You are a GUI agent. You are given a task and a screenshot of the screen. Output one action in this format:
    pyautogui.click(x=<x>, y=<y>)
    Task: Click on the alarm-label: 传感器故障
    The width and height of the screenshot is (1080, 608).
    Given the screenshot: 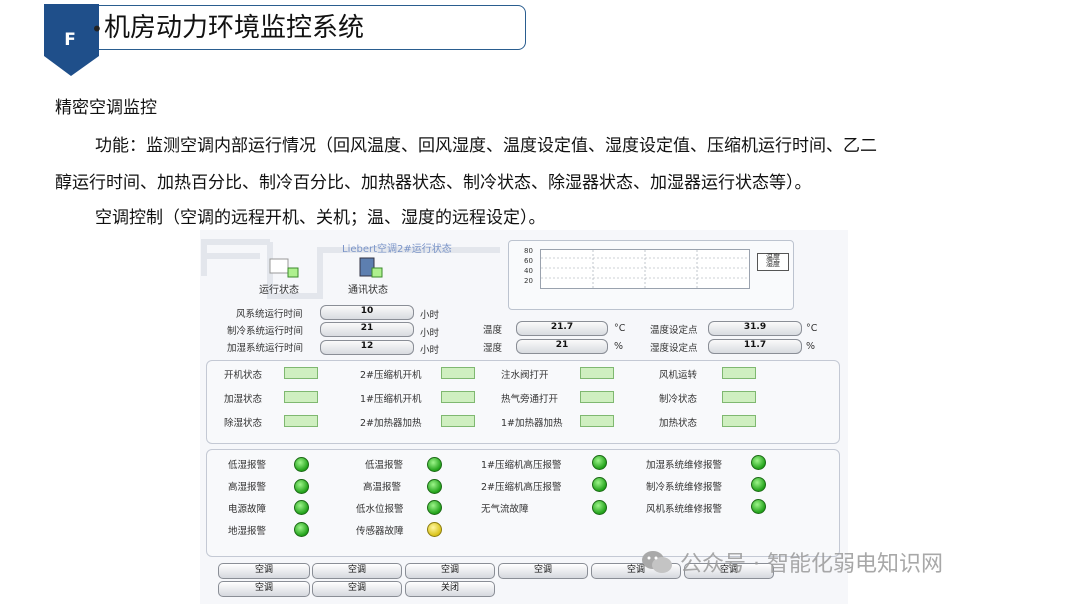 What is the action you would take?
    pyautogui.click(x=380, y=531)
    